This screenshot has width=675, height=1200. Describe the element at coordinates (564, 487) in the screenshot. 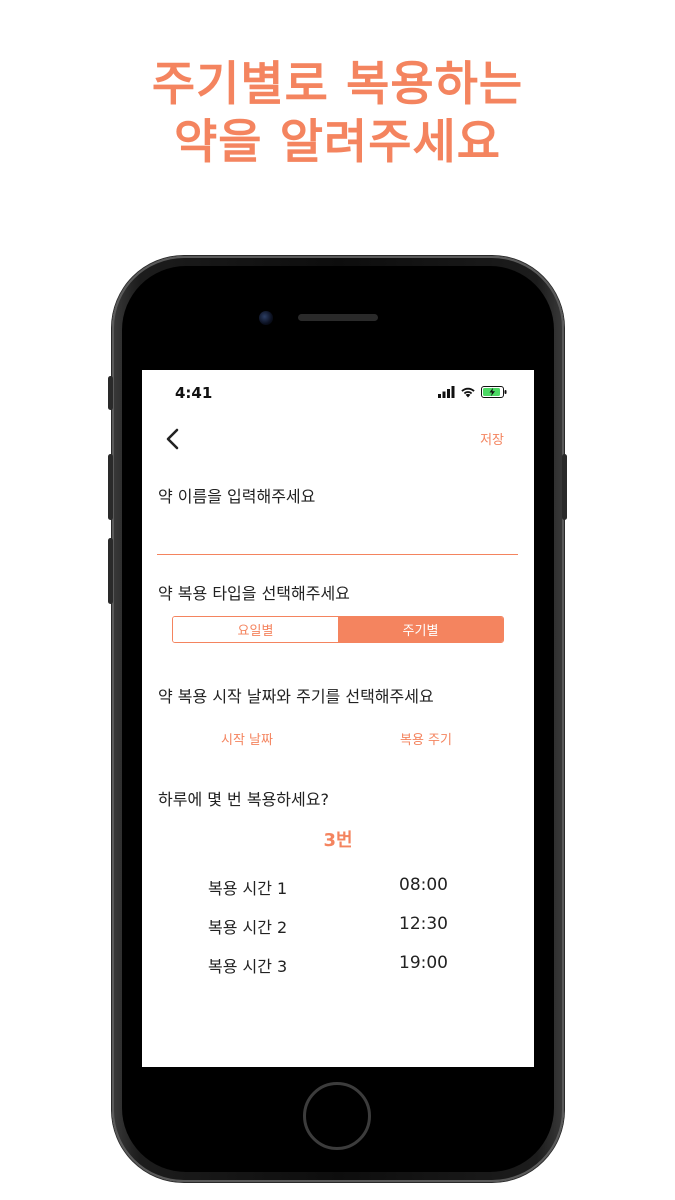

I see `power-button` at that location.